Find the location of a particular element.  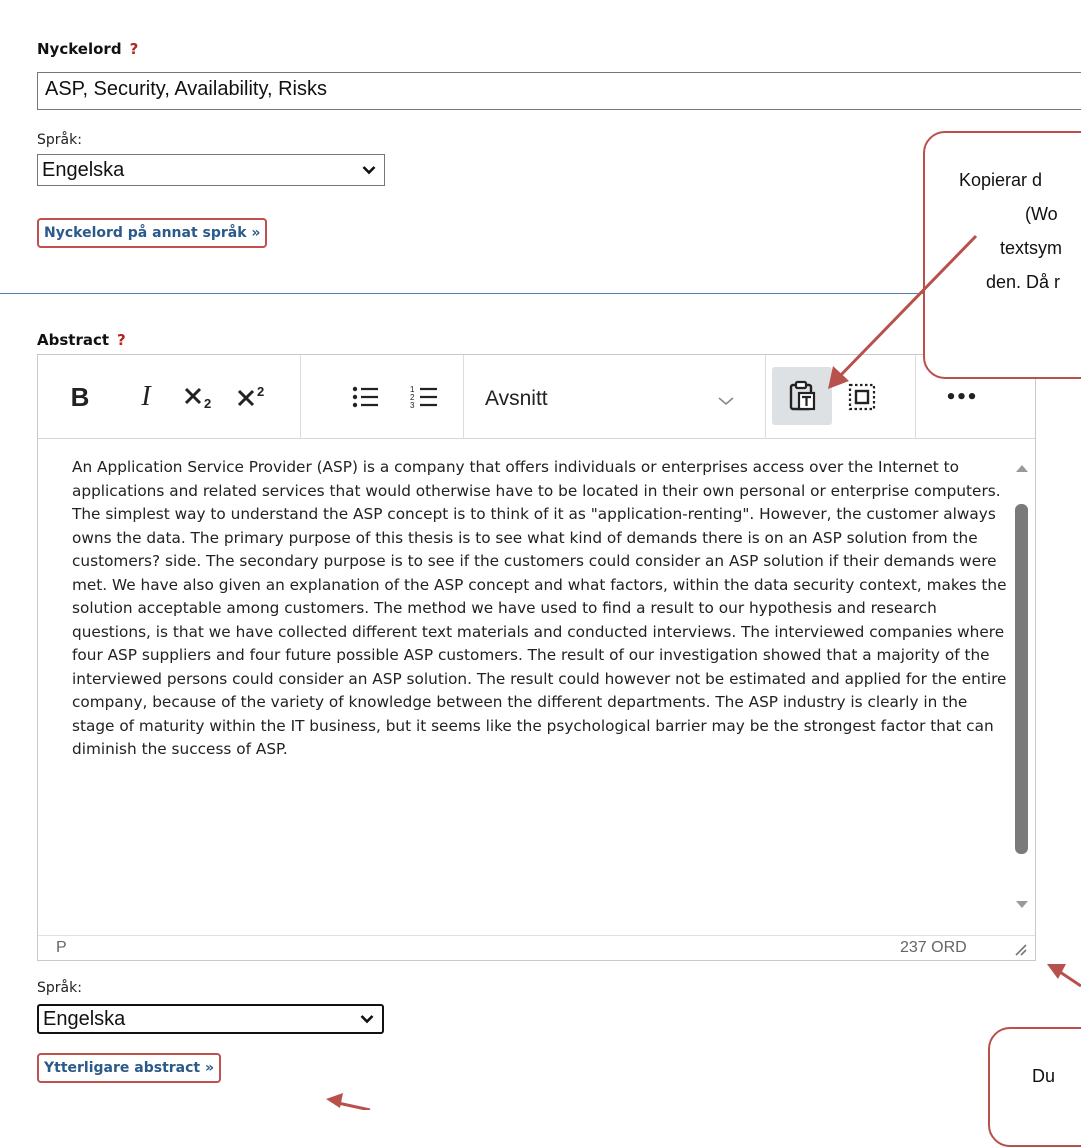

annotation-callout-top: Kopierar d (Wo textsym den. Då r is located at coordinates (1002, 255).